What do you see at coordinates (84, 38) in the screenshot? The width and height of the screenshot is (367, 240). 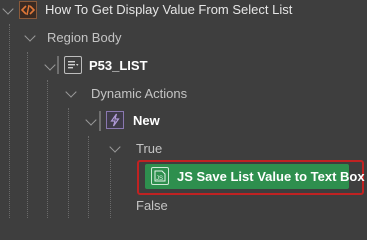 I see `region-node-label: Region Body` at bounding box center [84, 38].